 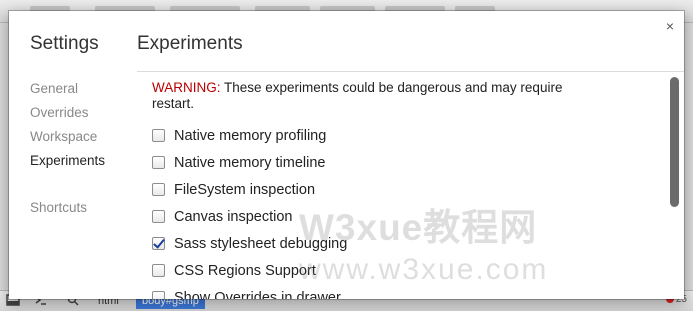 I want to click on nav-item-experiments: Experiments, so click(x=67, y=161).